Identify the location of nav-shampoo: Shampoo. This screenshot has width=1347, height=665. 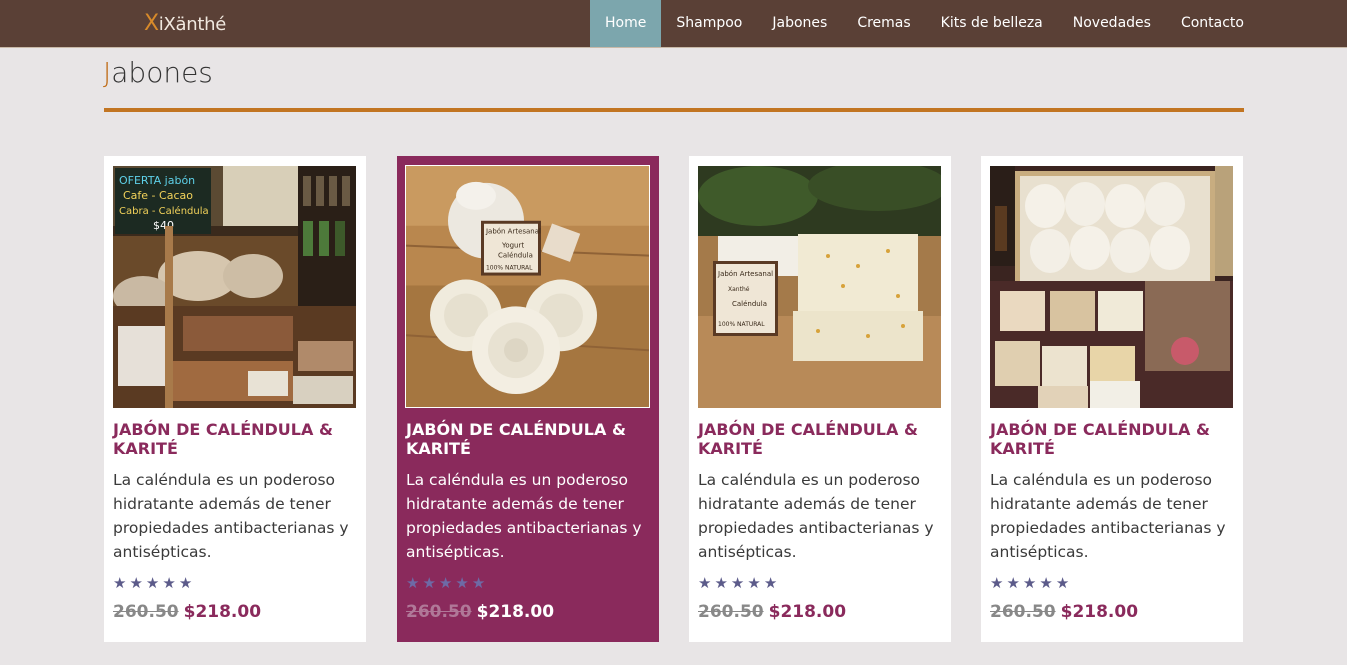
(709, 23).